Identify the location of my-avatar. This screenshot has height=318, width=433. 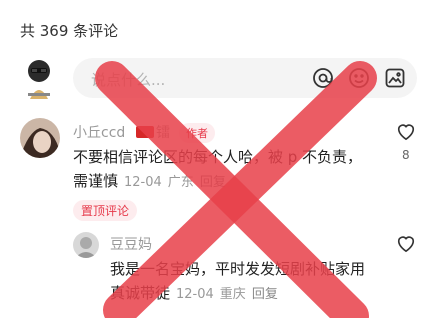
(39, 77).